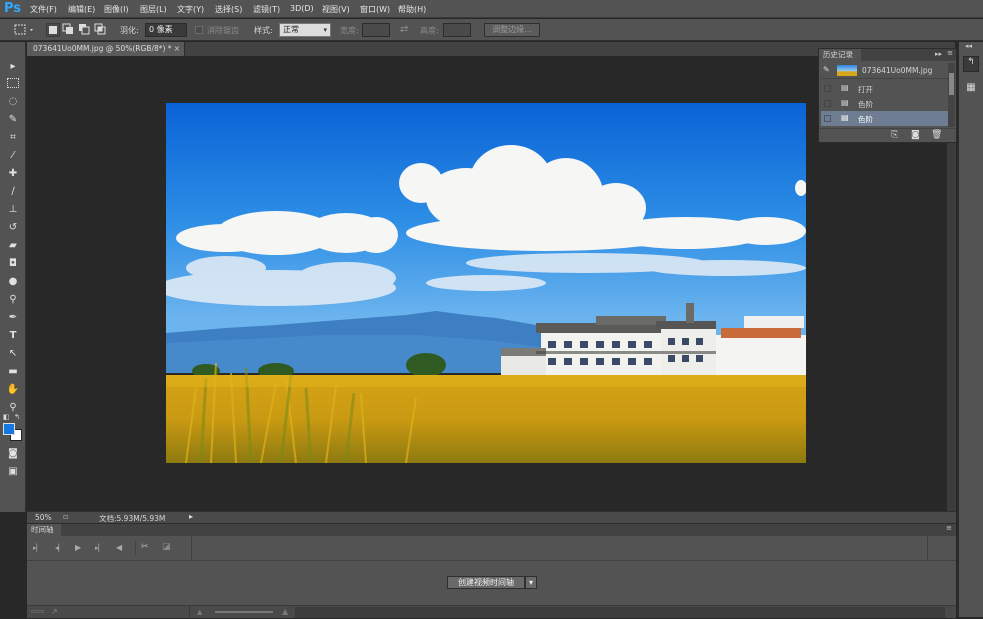 This screenshot has height=619, width=983. I want to click on timeline-mode-dropdown: ▾, so click(531, 582).